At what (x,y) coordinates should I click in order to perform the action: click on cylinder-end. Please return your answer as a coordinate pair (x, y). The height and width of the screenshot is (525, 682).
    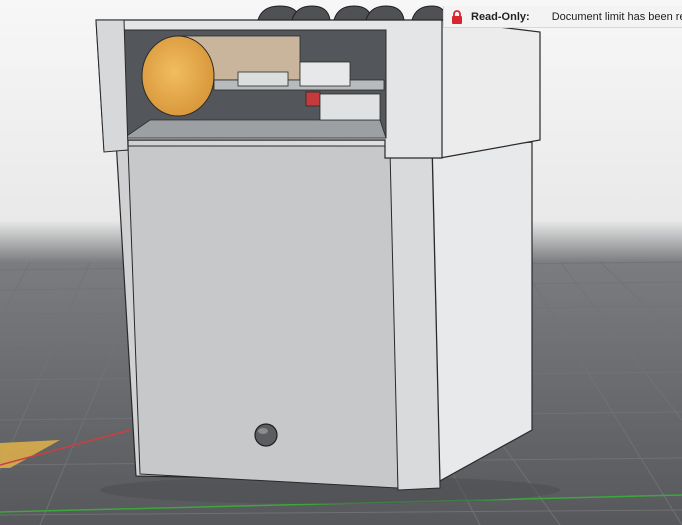
    Looking at the image, I should click on (178, 76).